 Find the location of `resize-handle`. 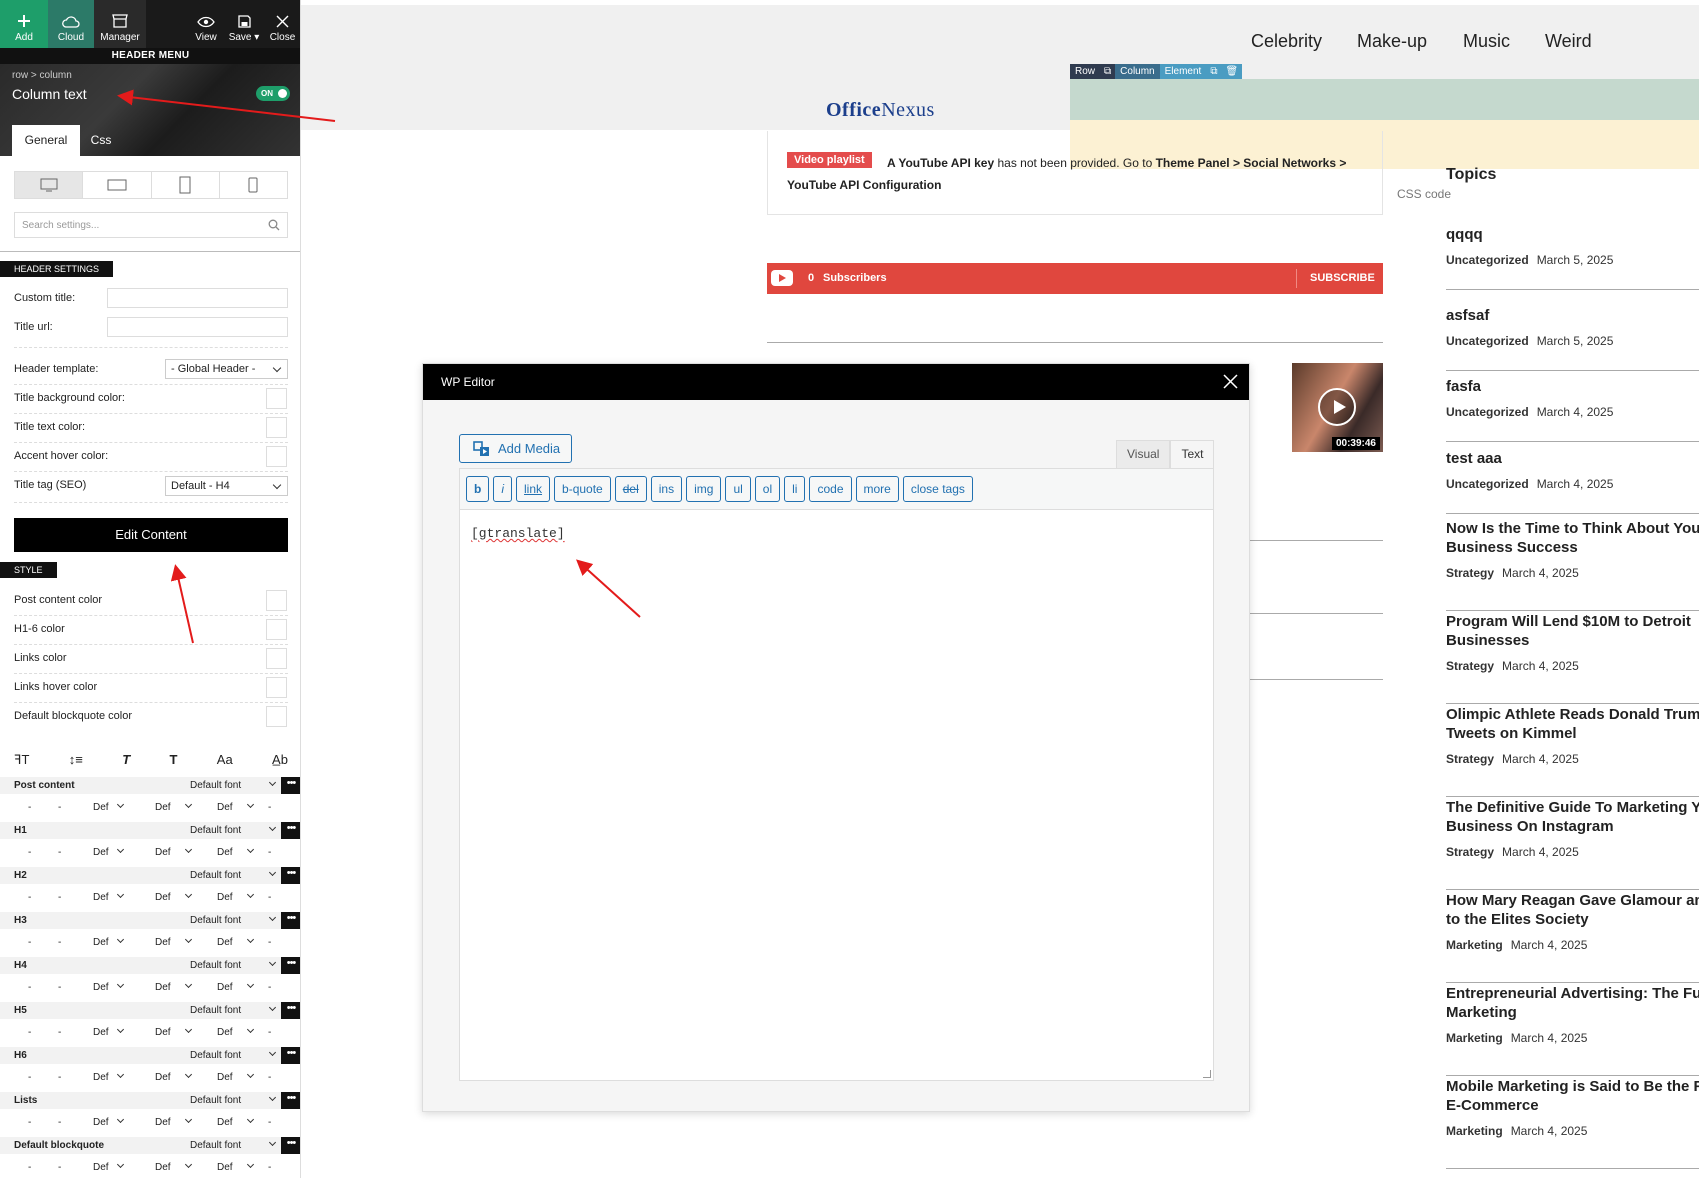

resize-handle is located at coordinates (1207, 1074).